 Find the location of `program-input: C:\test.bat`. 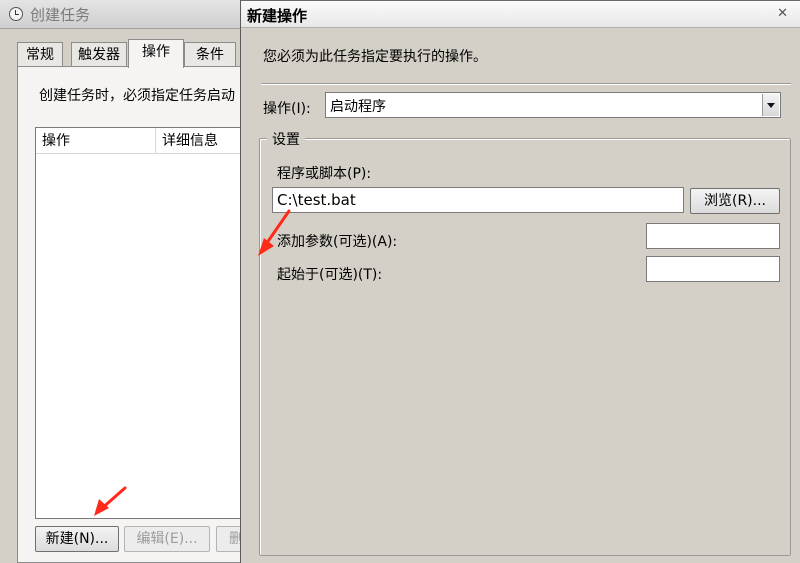

program-input: C:\test.bat is located at coordinates (478, 200).